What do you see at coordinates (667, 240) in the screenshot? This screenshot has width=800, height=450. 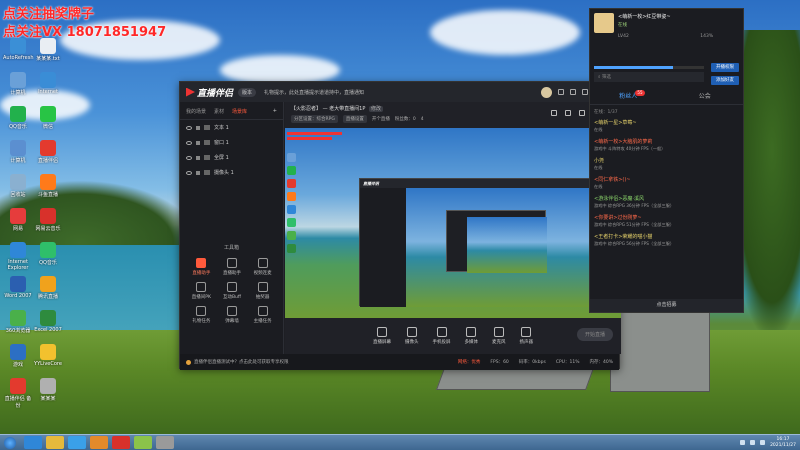 I see `fan-item: <王者打卡>荣耀的喵小猫 游戏中 综合RPG 56分钟 FPS（全部三服）` at bounding box center [667, 240].